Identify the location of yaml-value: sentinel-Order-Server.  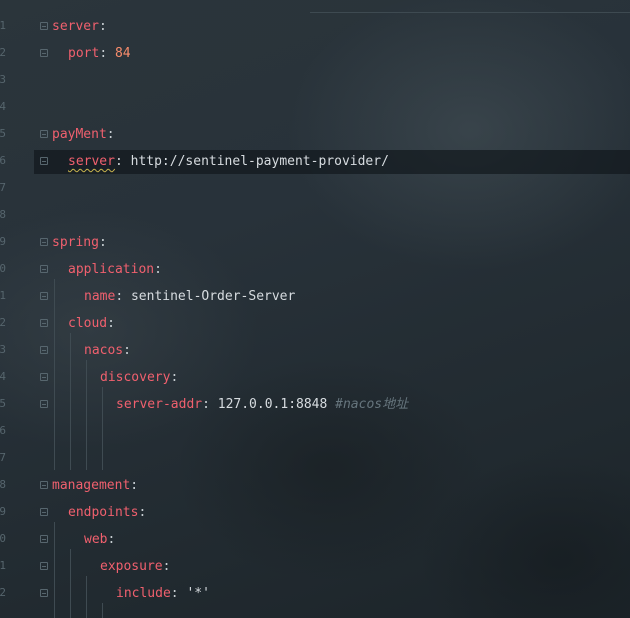
(213, 296).